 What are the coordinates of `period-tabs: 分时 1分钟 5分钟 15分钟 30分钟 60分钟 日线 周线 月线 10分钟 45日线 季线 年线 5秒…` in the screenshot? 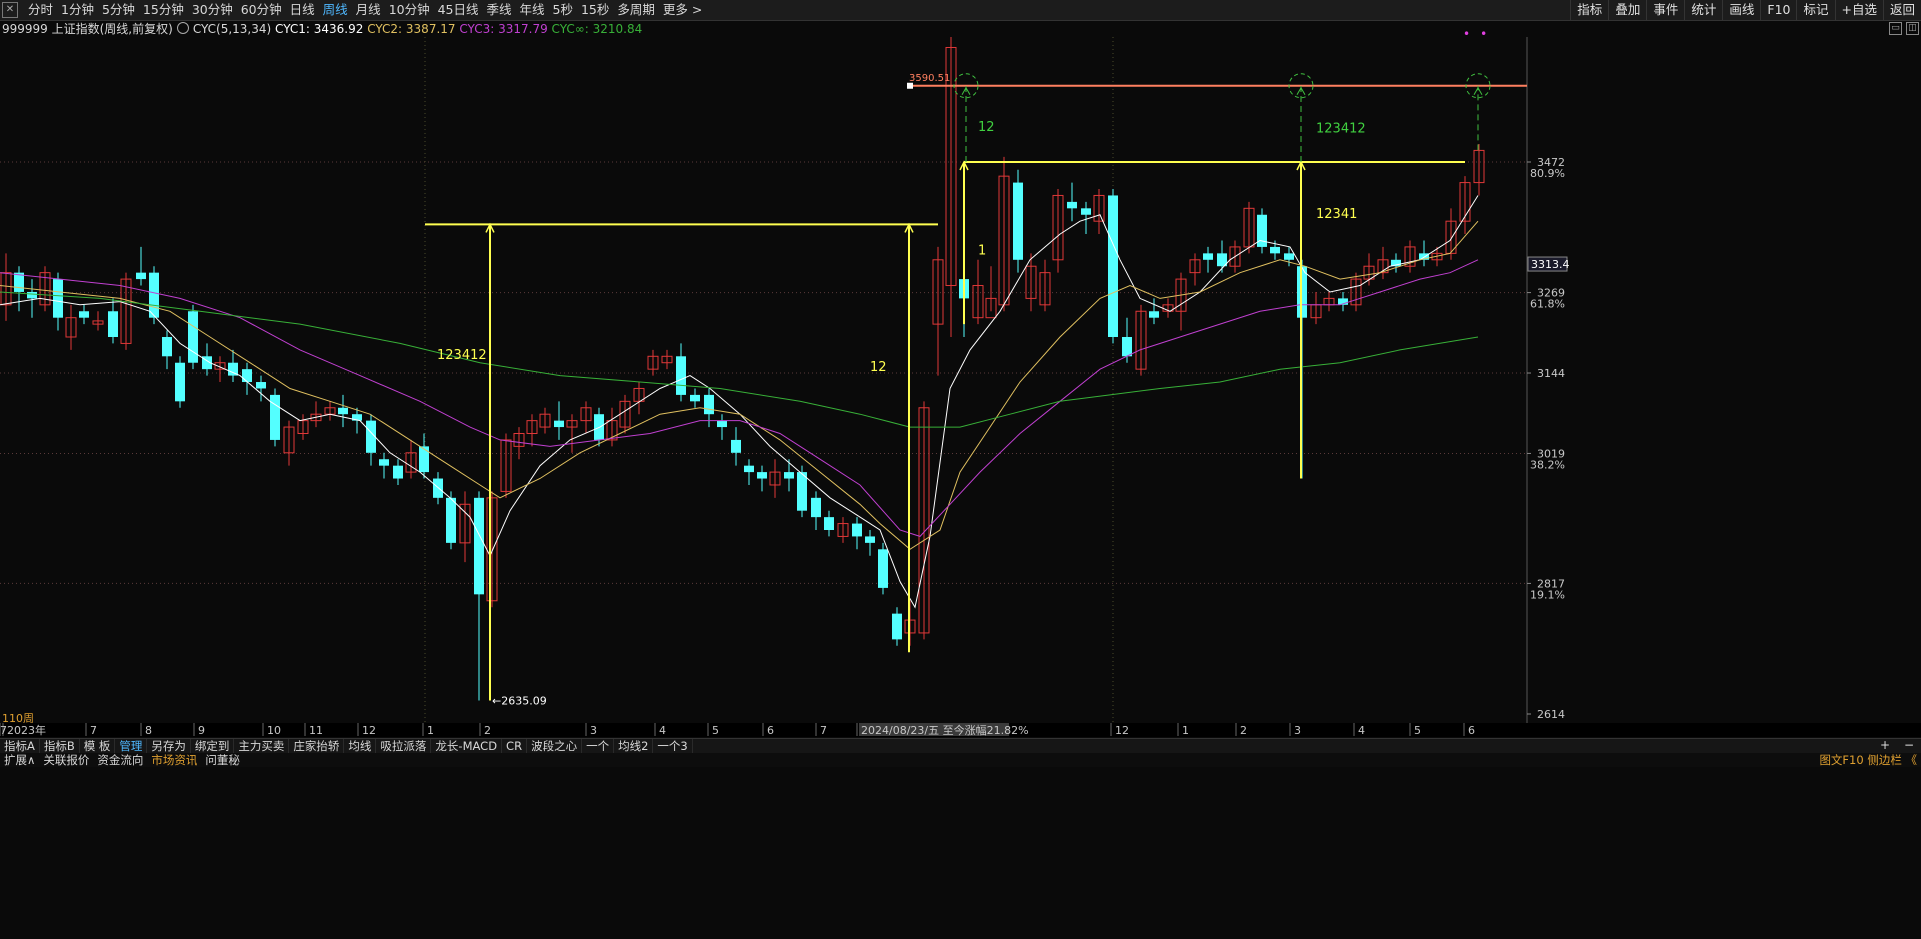 It's located at (365, 10).